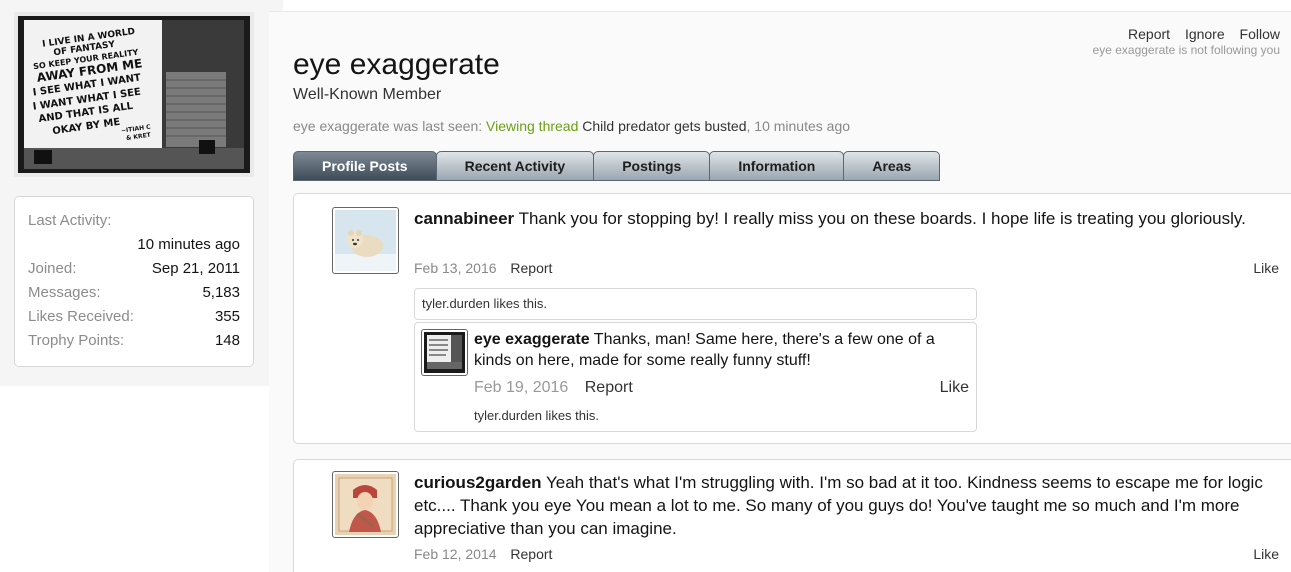  I want to click on post-meta: Feb 12, 2014 Report Like, so click(846, 554).